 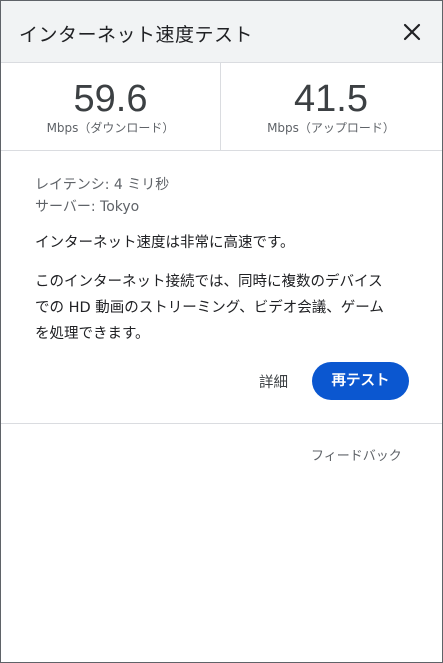 I want to click on connection-info: レイテンシ: 4 ミリ秒 サーバー: Tokyo, so click(x=225, y=196).